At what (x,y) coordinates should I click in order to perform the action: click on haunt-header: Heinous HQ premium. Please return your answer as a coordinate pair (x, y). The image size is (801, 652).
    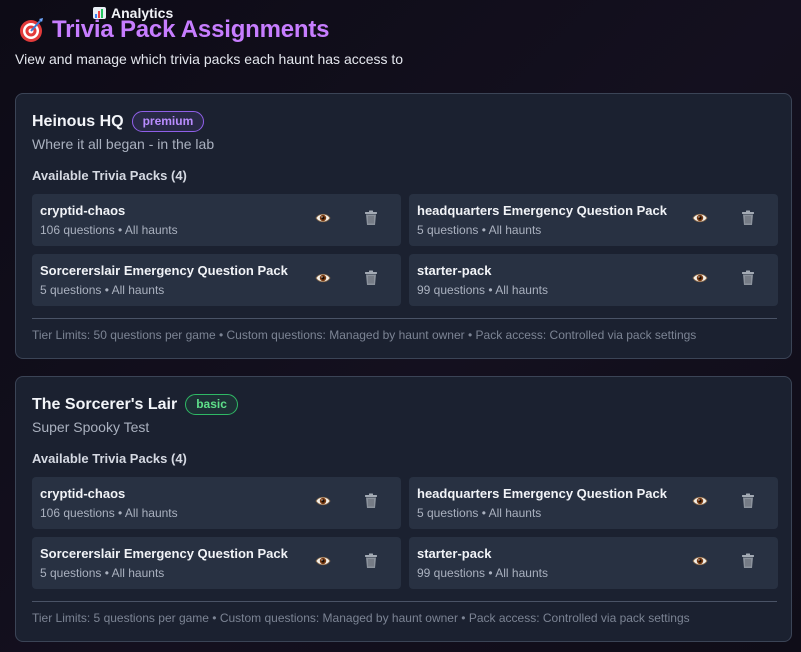
    Looking at the image, I should click on (118, 121).